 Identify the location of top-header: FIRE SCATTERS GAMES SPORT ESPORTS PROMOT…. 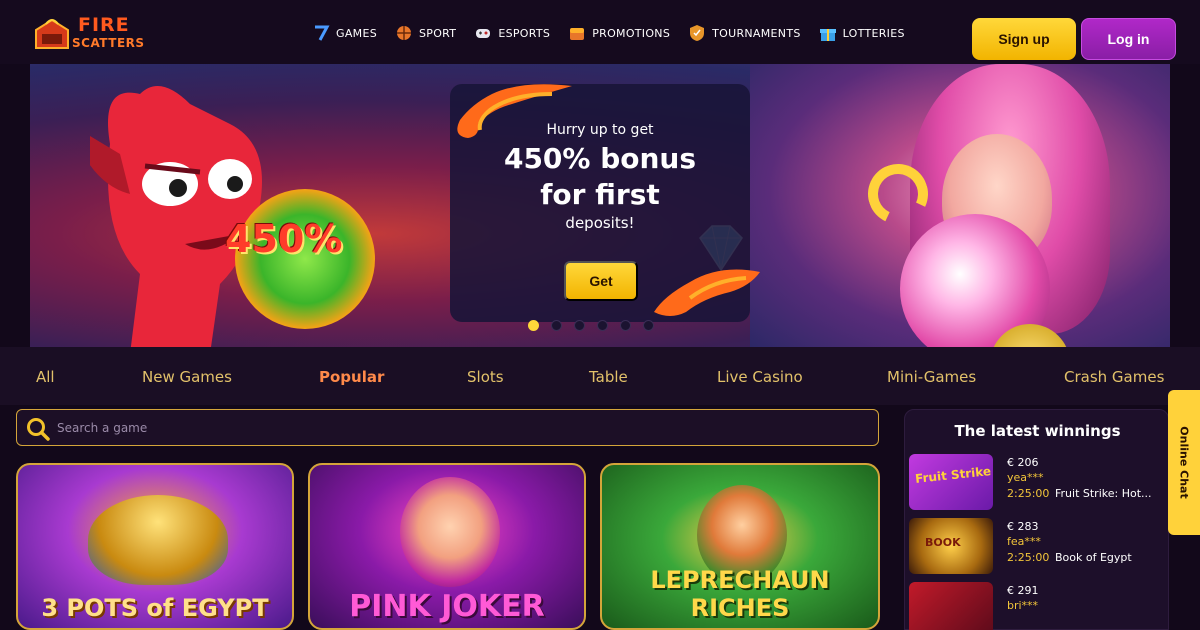
(600, 32).